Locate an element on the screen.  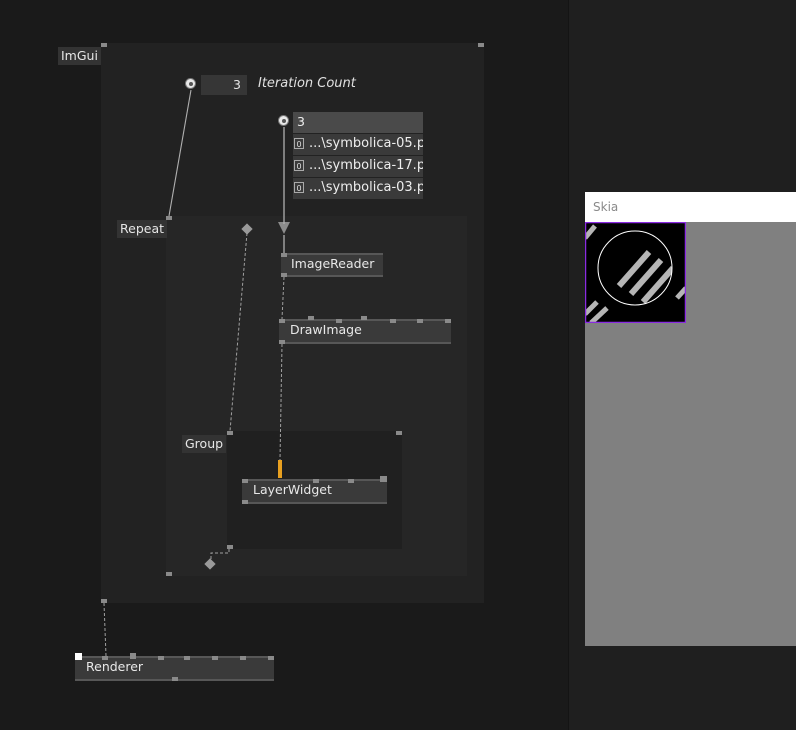
imagereader-input-pin is located at coordinates (284, 255).